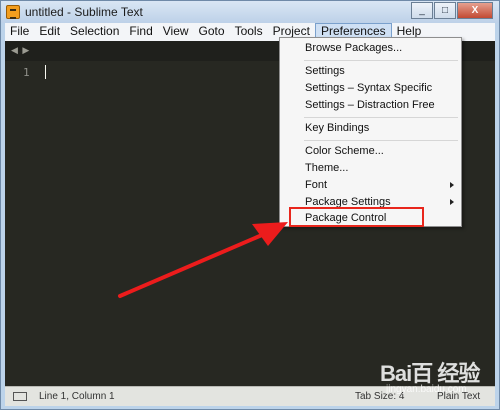 The width and height of the screenshot is (500, 410). What do you see at coordinates (316, 185) in the screenshot?
I see `menu-item-label: Font` at bounding box center [316, 185].